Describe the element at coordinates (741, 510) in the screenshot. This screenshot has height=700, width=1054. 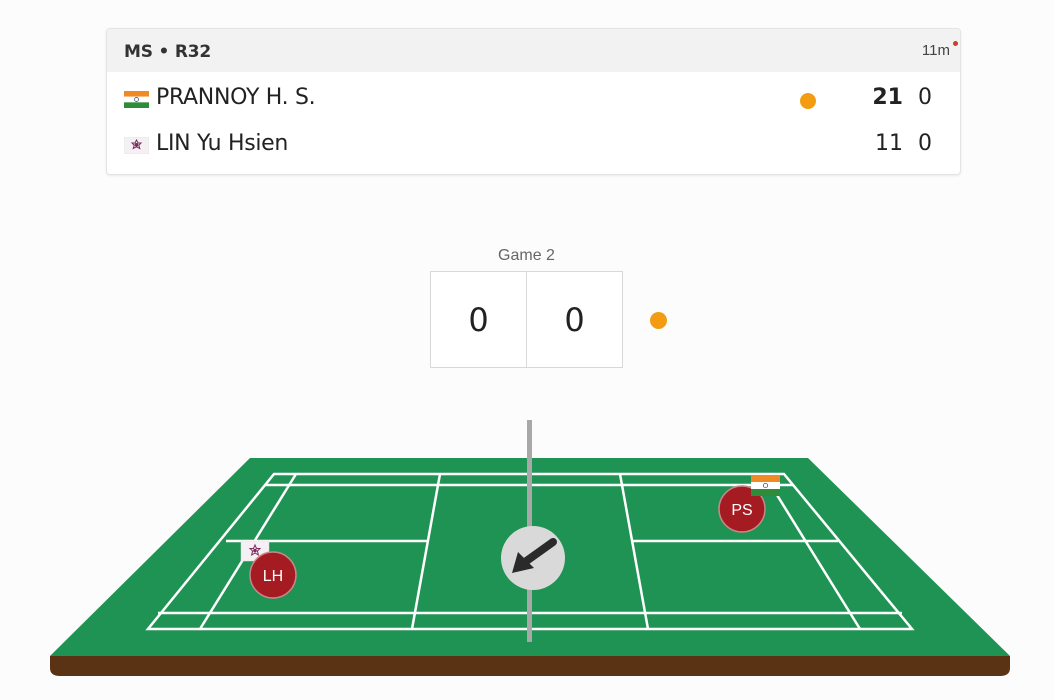
I see `player-initials: PS` at that location.